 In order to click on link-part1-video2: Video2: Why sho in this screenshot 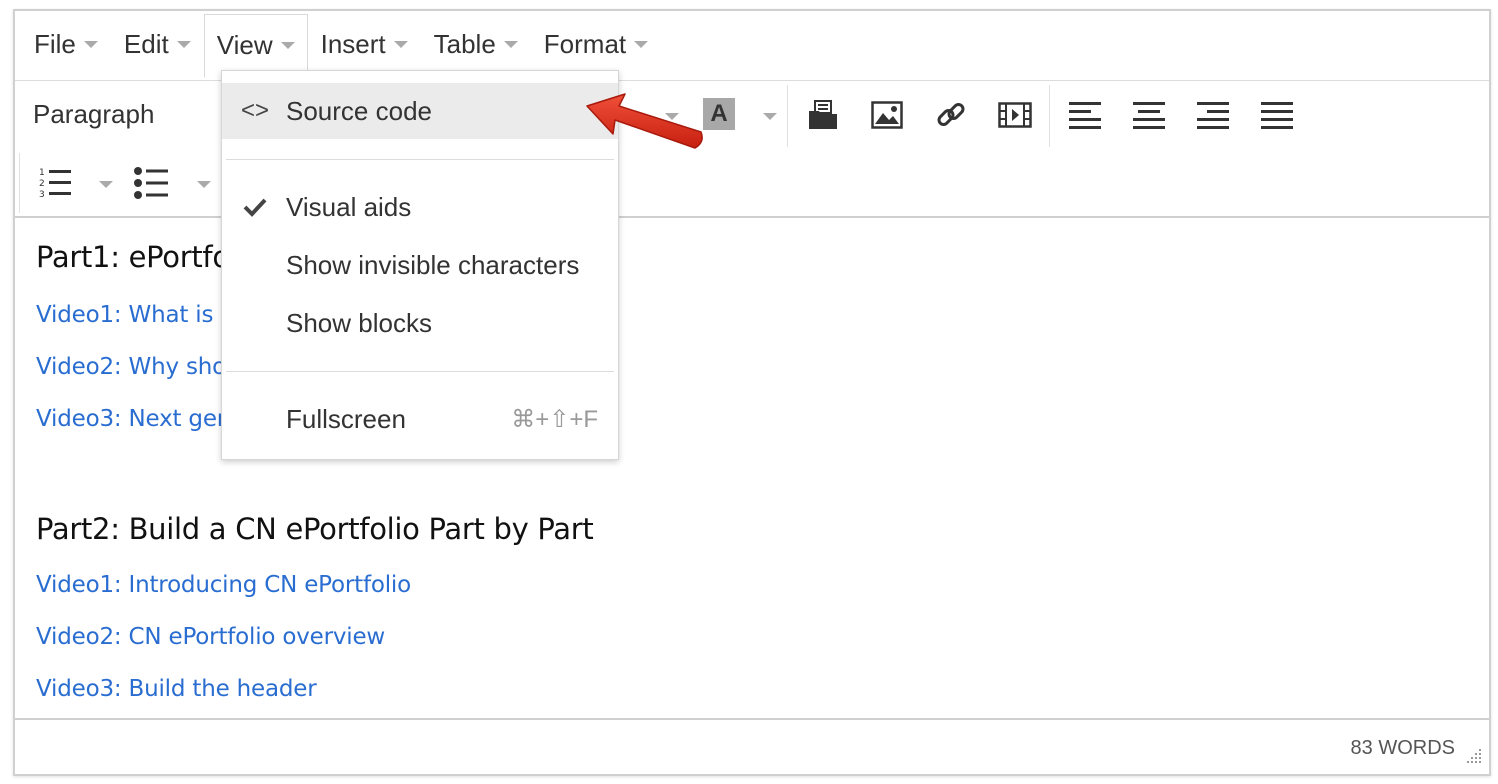, I will do `click(131, 367)`.